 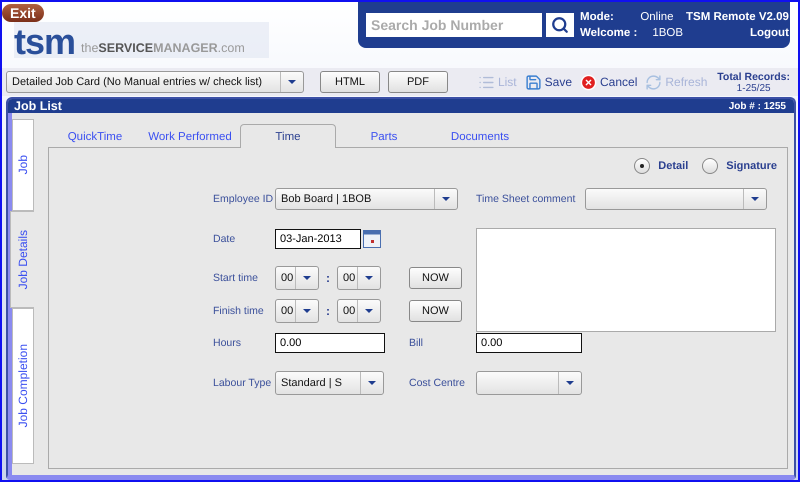 I want to click on comment-dropdown, so click(x=676, y=199).